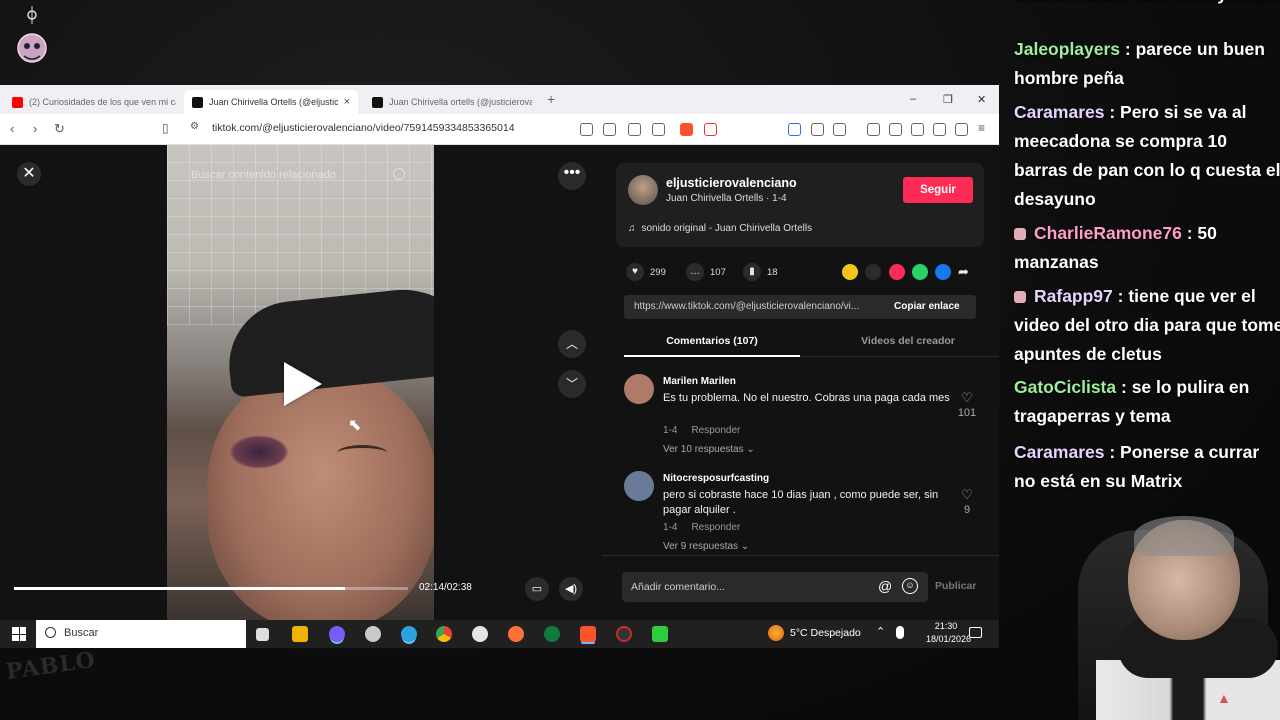 Image resolution: width=1280 pixels, height=720 pixels. Describe the element at coordinates (975, 632) in the screenshot. I see `notification-icon` at that location.